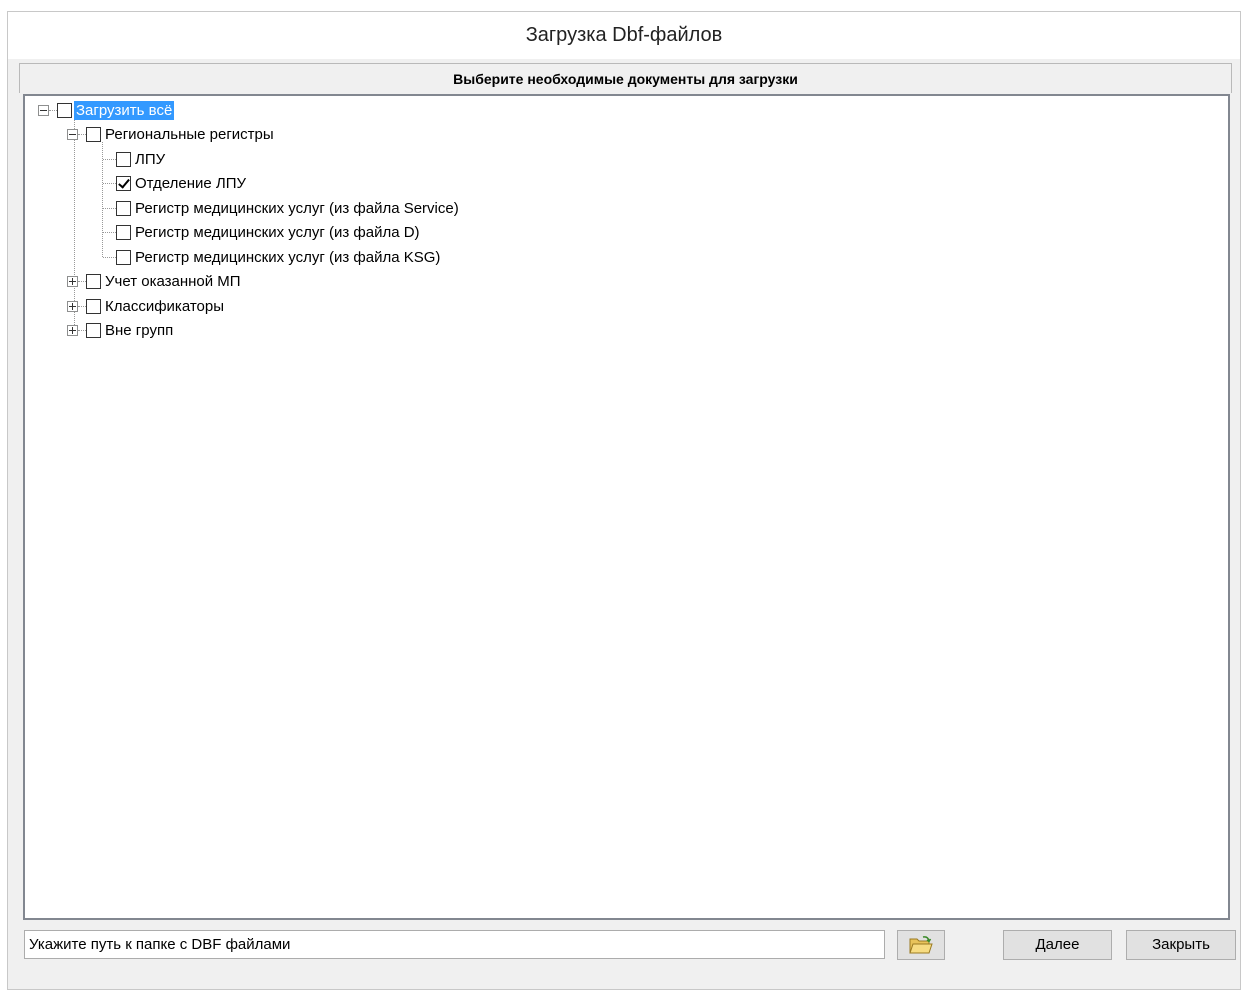 The height and width of the screenshot is (994, 1245). I want to click on folder-open-icon, so click(921, 945).